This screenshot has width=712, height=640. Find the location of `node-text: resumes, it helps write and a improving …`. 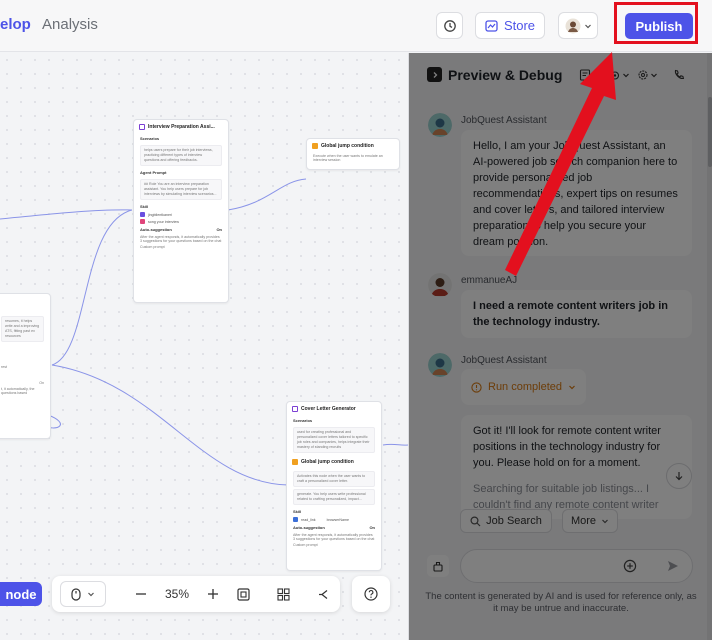

node-text: resumes, it helps write and a improving … is located at coordinates (22, 329).